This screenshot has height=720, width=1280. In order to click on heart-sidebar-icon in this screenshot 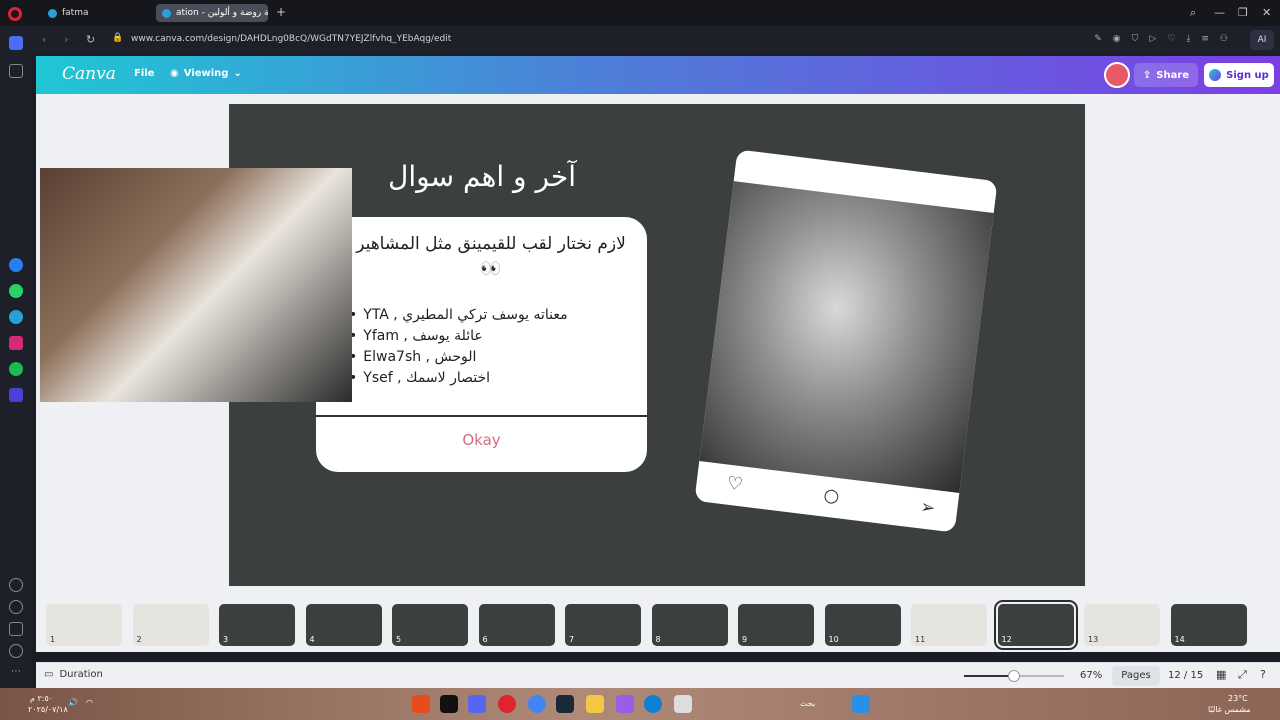, I will do `click(16, 585)`.